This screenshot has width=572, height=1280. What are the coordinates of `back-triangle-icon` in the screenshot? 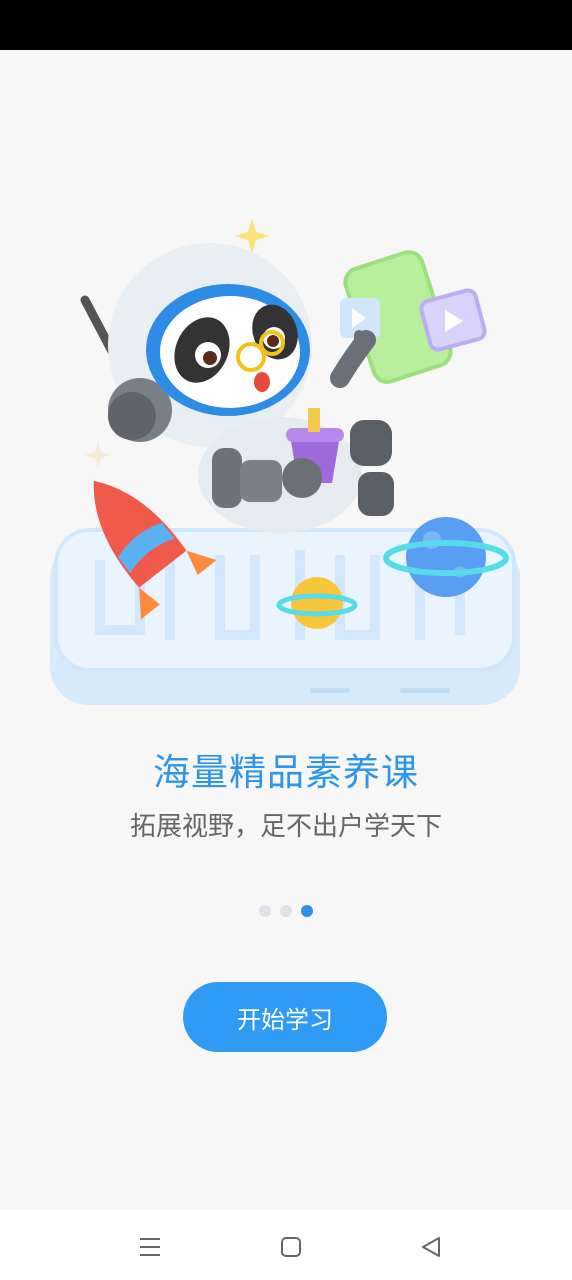 It's located at (431, 1247).